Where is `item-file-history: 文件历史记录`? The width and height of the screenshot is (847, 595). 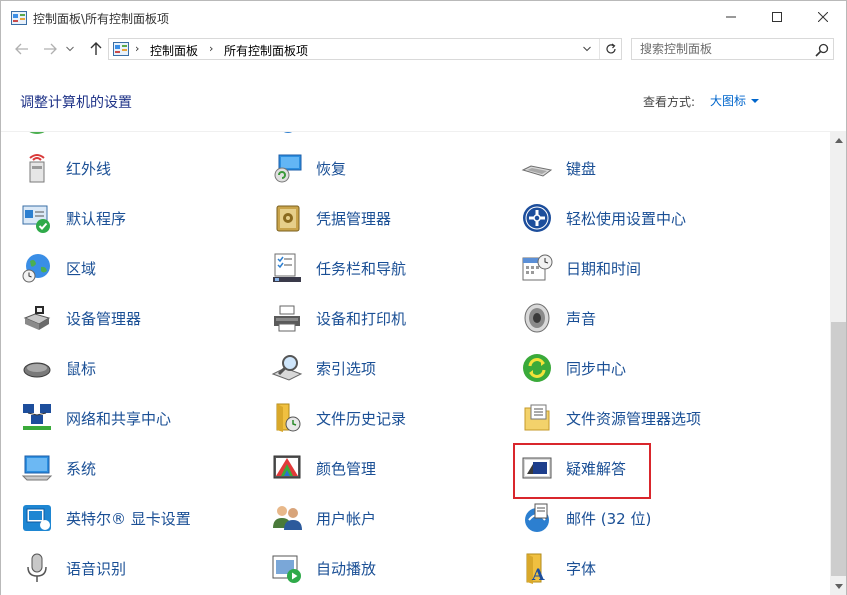 item-file-history: 文件历史记录 is located at coordinates (338, 418).